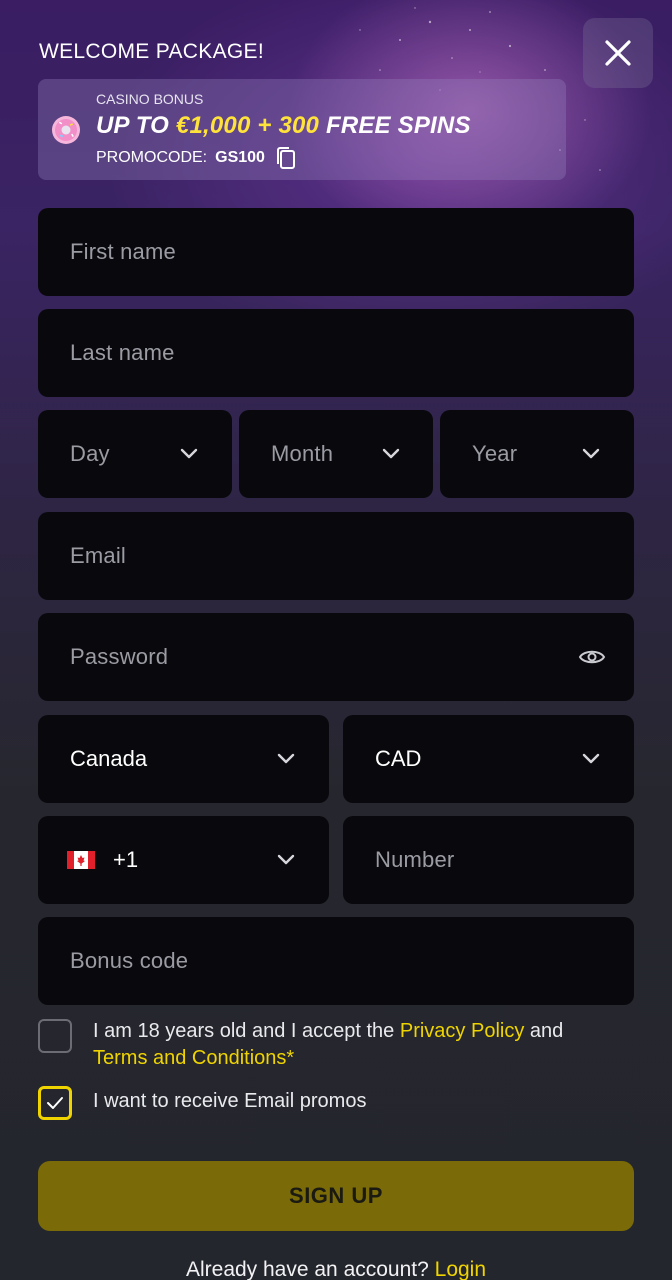 The width and height of the screenshot is (672, 1280). Describe the element at coordinates (66, 130) in the screenshot. I see `donut-icon` at that location.